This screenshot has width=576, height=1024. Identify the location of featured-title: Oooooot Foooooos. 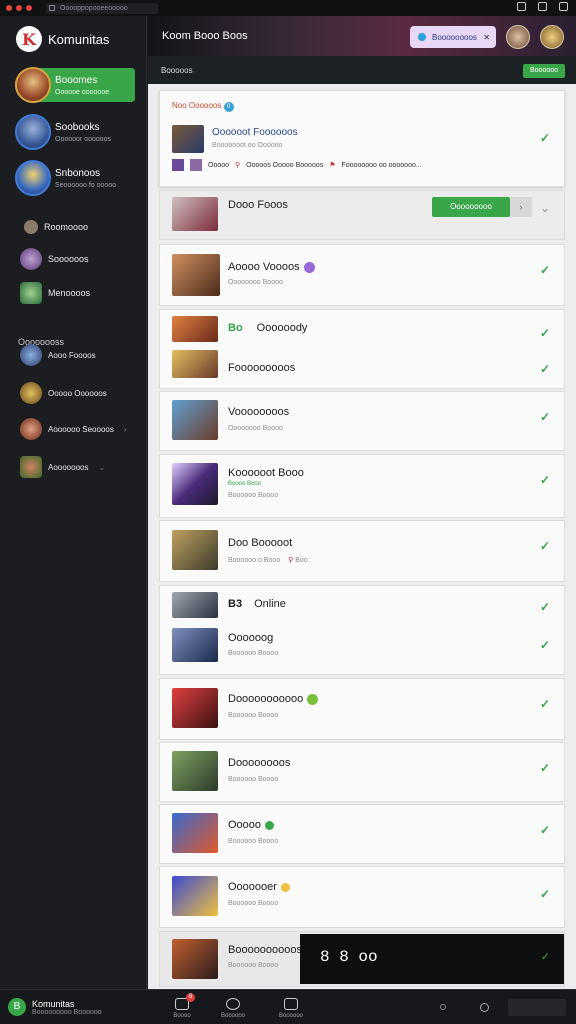
(255, 132).